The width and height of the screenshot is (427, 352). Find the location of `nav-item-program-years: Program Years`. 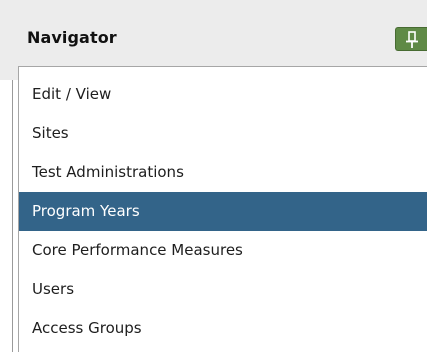

nav-item-program-years: Program Years is located at coordinates (223, 211).